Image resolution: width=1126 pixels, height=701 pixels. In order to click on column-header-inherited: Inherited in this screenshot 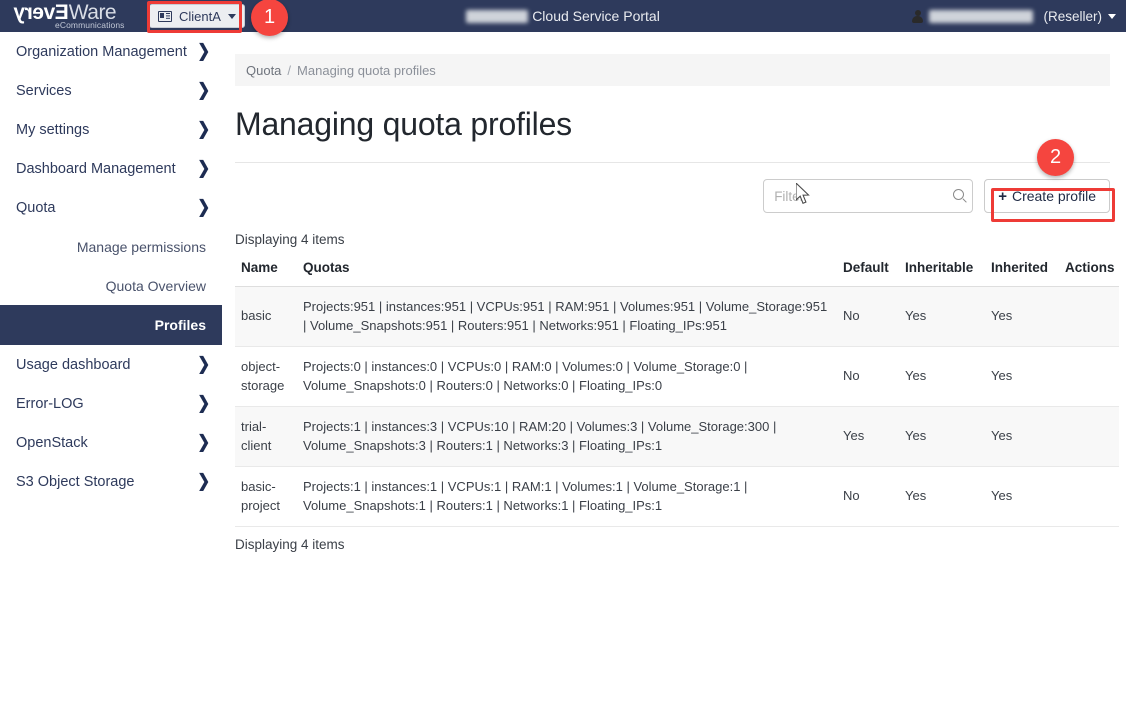, I will do `click(1022, 272)`.